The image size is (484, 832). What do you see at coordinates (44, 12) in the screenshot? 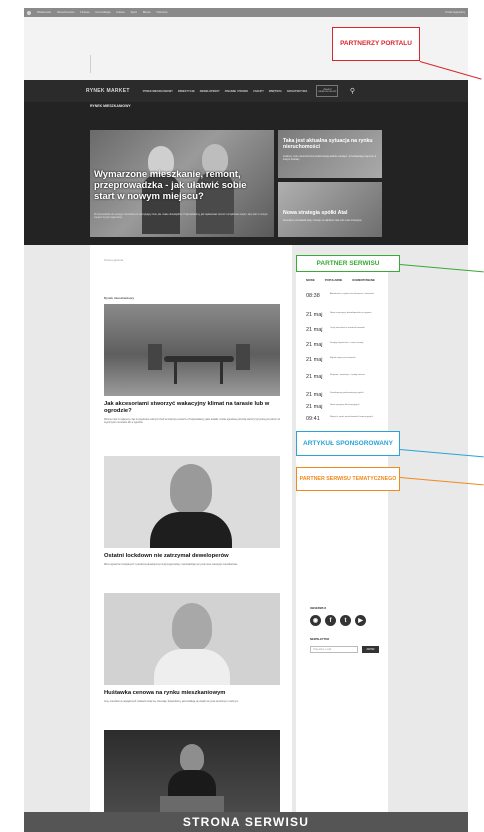
I see `topbar-item: Wiadomości` at bounding box center [44, 12].